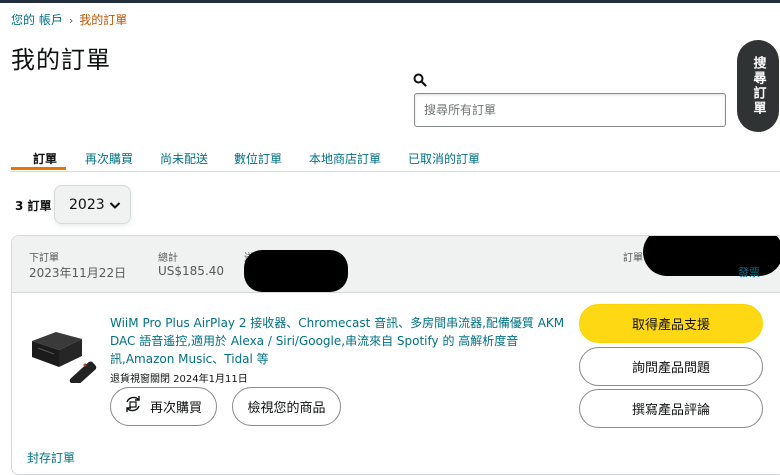 This screenshot has height=475, width=780. I want to click on order-number-label: 訂單, so click(633, 258).